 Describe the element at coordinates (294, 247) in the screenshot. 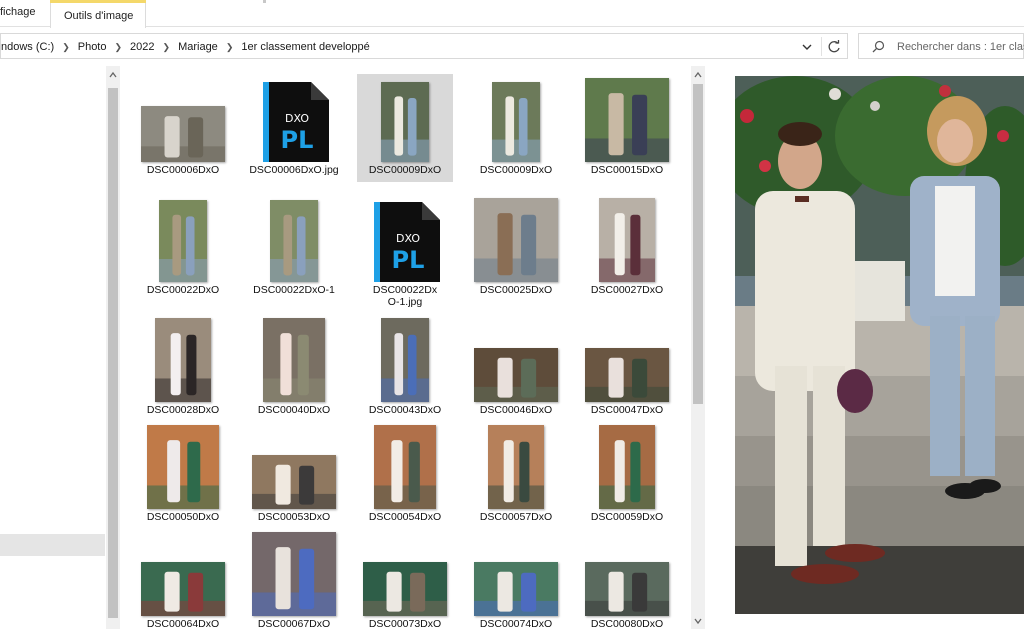

I see `file-item: DSC00022DxO-1` at that location.